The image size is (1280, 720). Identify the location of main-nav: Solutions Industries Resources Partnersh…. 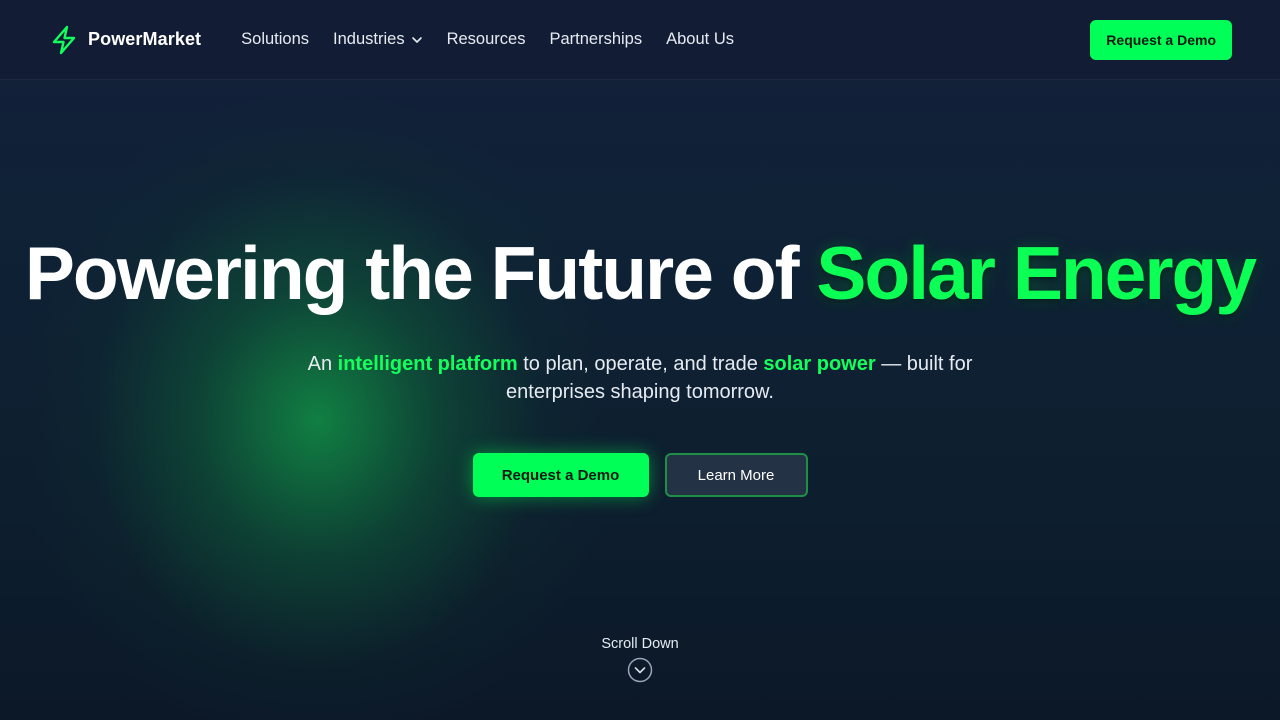
(487, 39).